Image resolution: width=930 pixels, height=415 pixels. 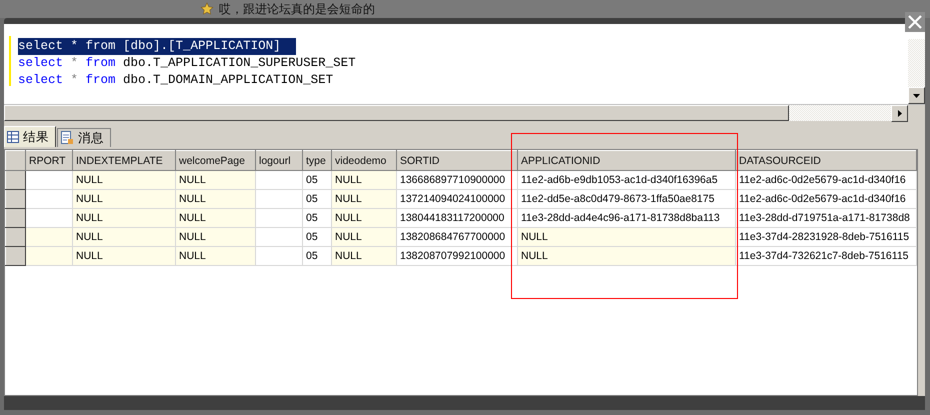 I want to click on code-line: select * from dbo.T_DOMAIN_APPLICATION_SET, so click(x=176, y=80).